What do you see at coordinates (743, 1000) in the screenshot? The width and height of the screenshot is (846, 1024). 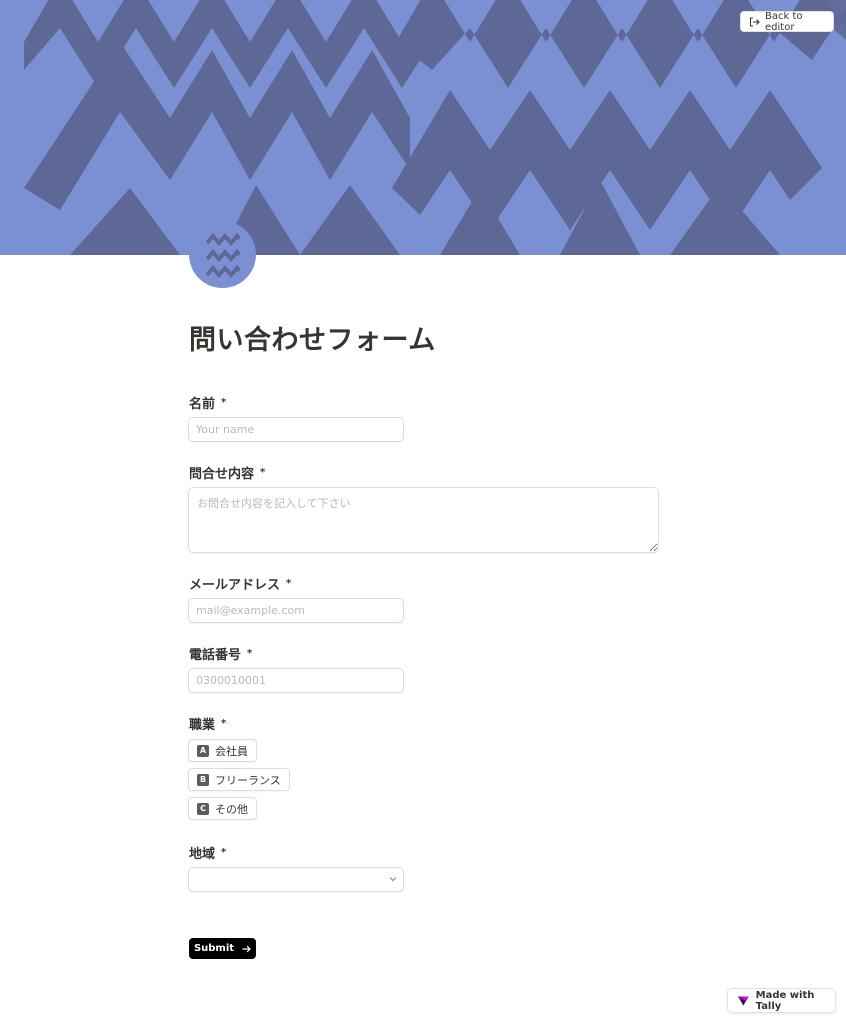 I see `tally-logo-icon` at bounding box center [743, 1000].